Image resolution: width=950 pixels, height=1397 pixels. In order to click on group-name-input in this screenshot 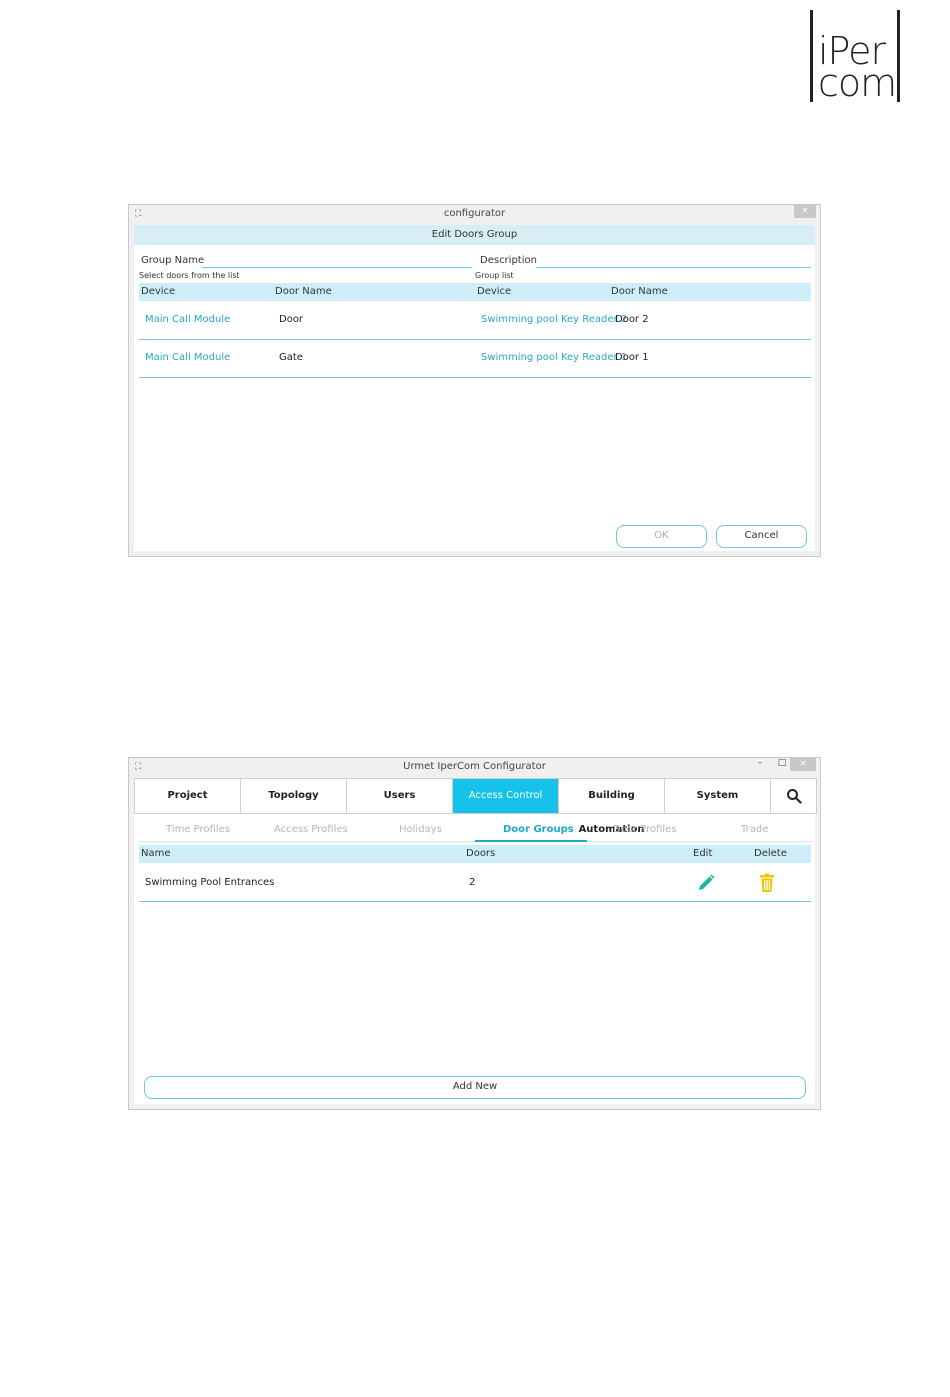, I will do `click(337, 267)`.